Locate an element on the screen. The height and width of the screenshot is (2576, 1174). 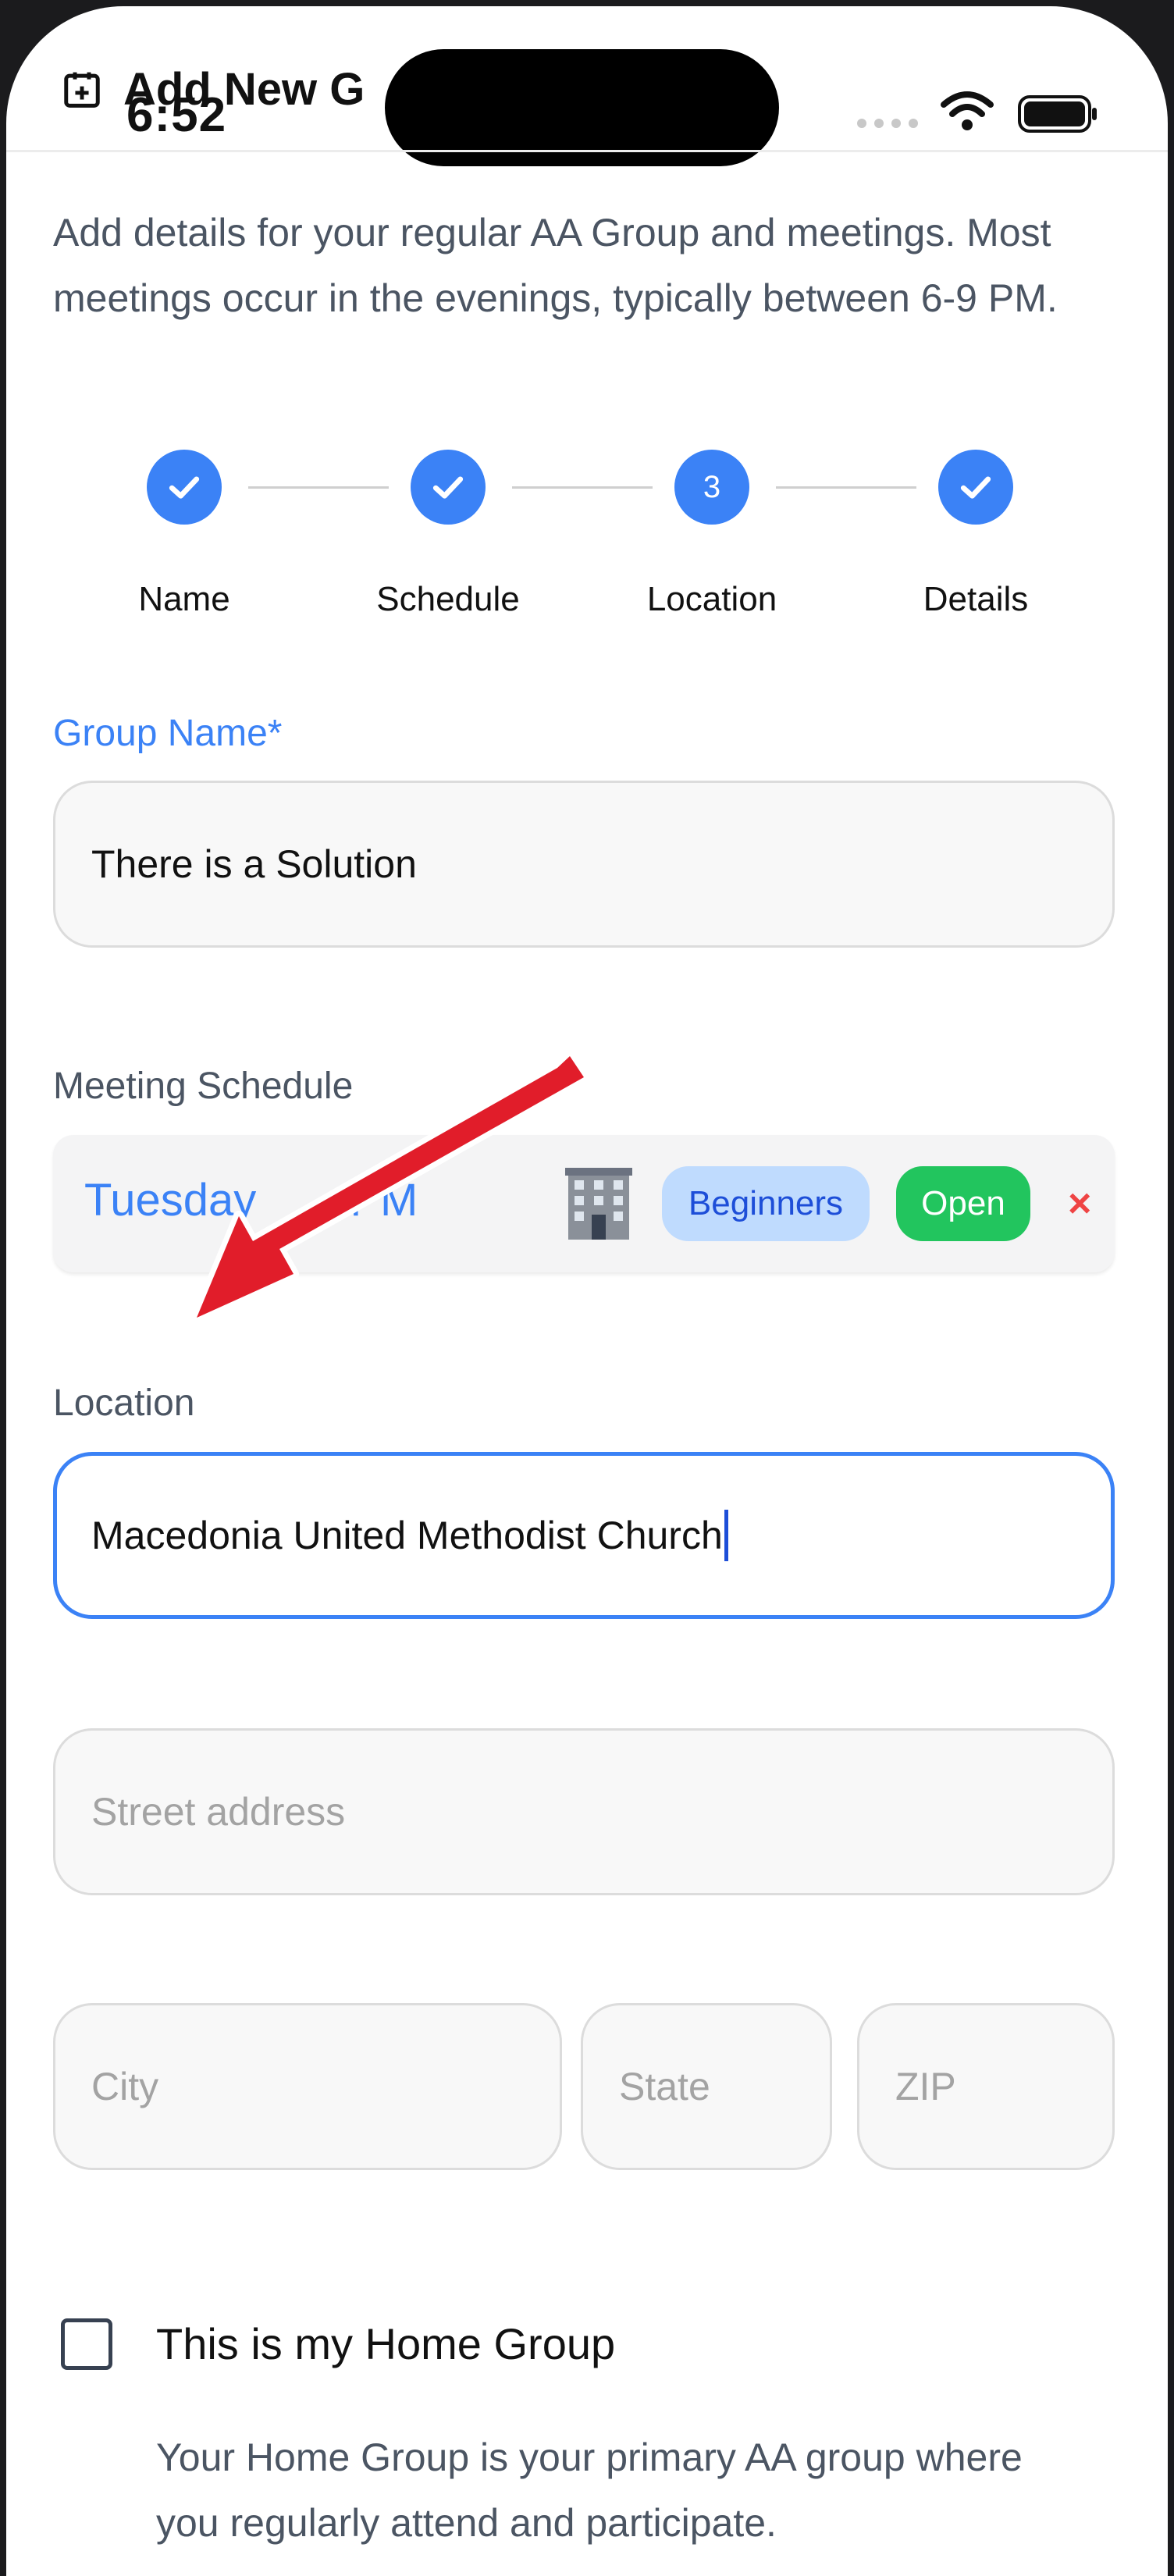
location-label: Location is located at coordinates (124, 1403).